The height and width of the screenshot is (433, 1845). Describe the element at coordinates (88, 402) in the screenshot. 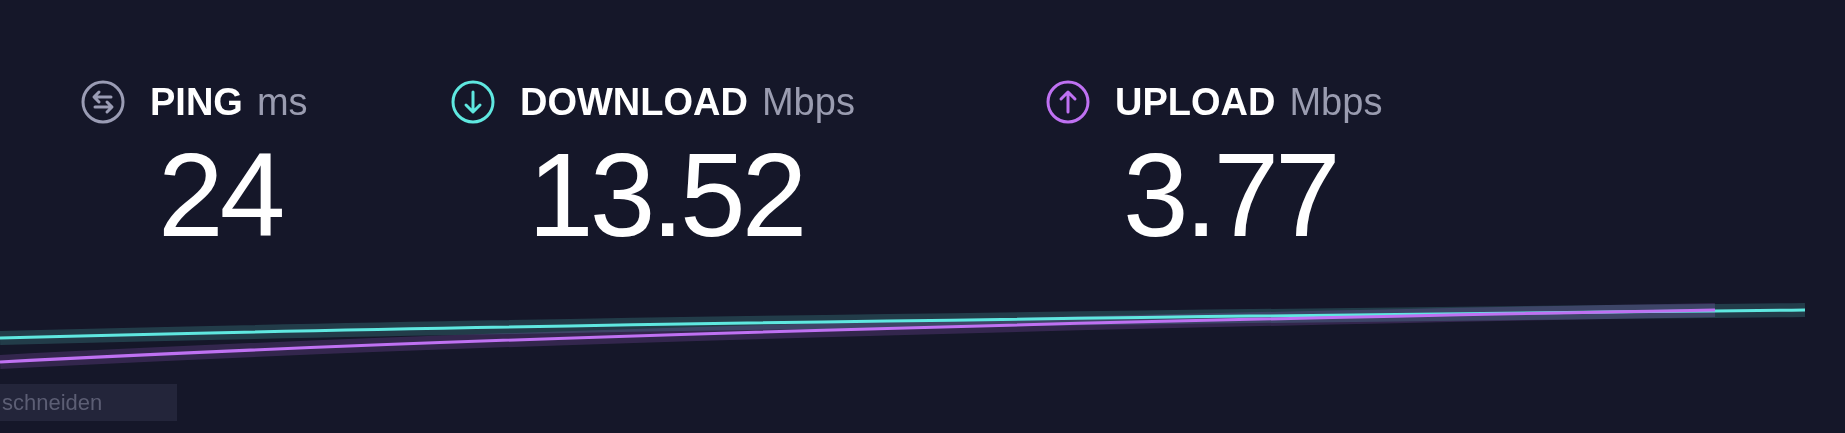

I see `tooltip: schneiden` at that location.